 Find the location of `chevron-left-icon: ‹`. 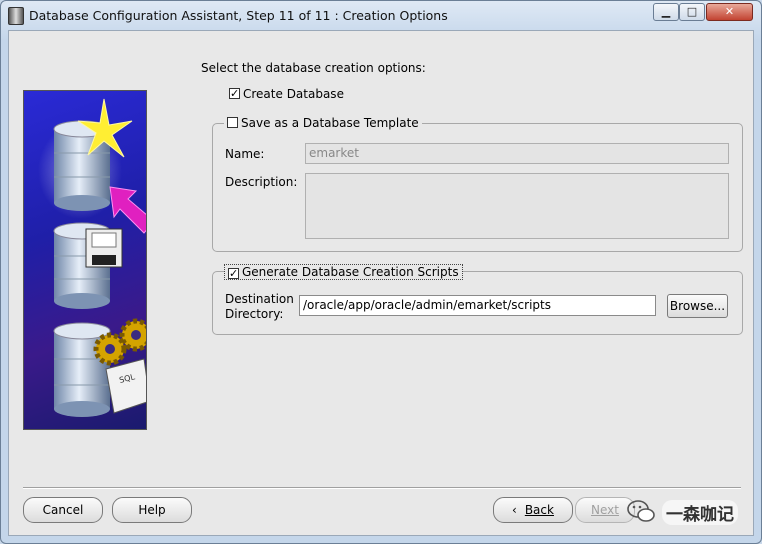

chevron-left-icon: ‹ is located at coordinates (514, 510).